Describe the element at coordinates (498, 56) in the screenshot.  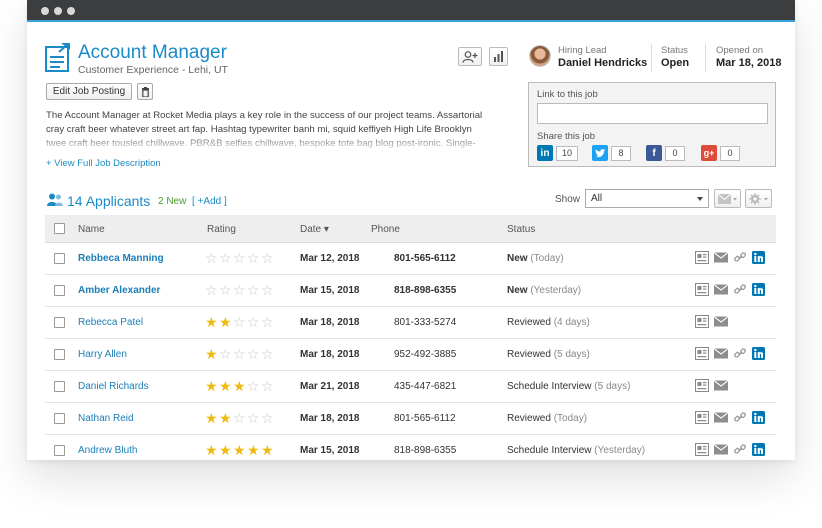
I see `stats-button` at that location.